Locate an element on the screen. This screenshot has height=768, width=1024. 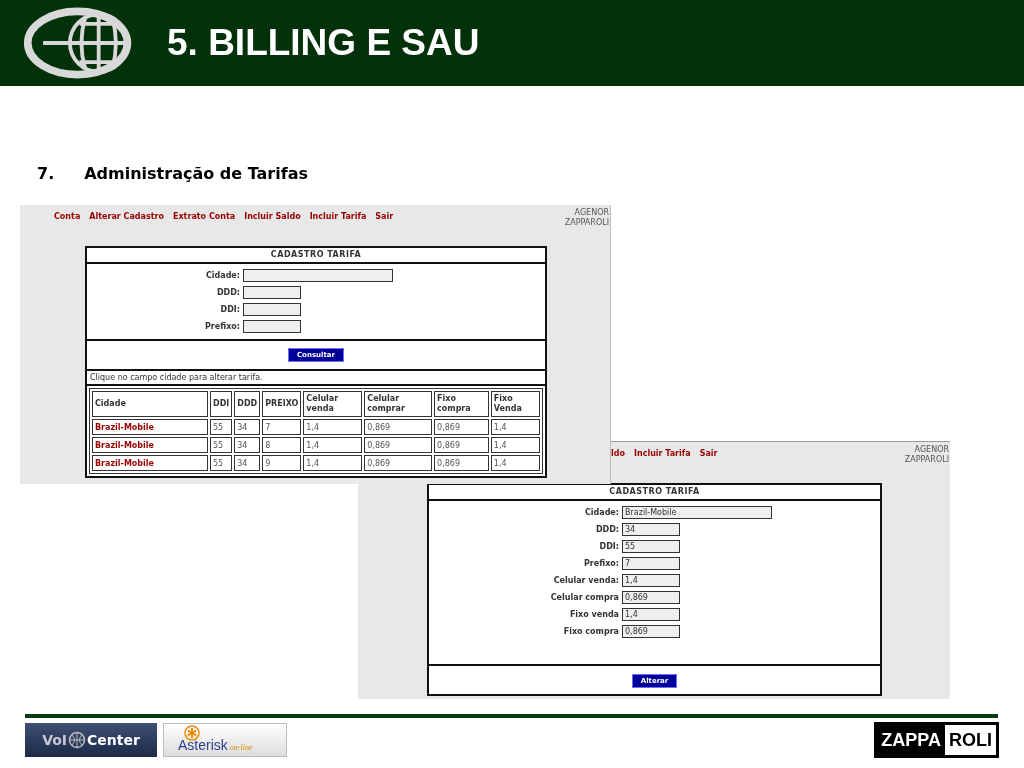
column-header: Celular comprar is located at coordinates (398, 404).